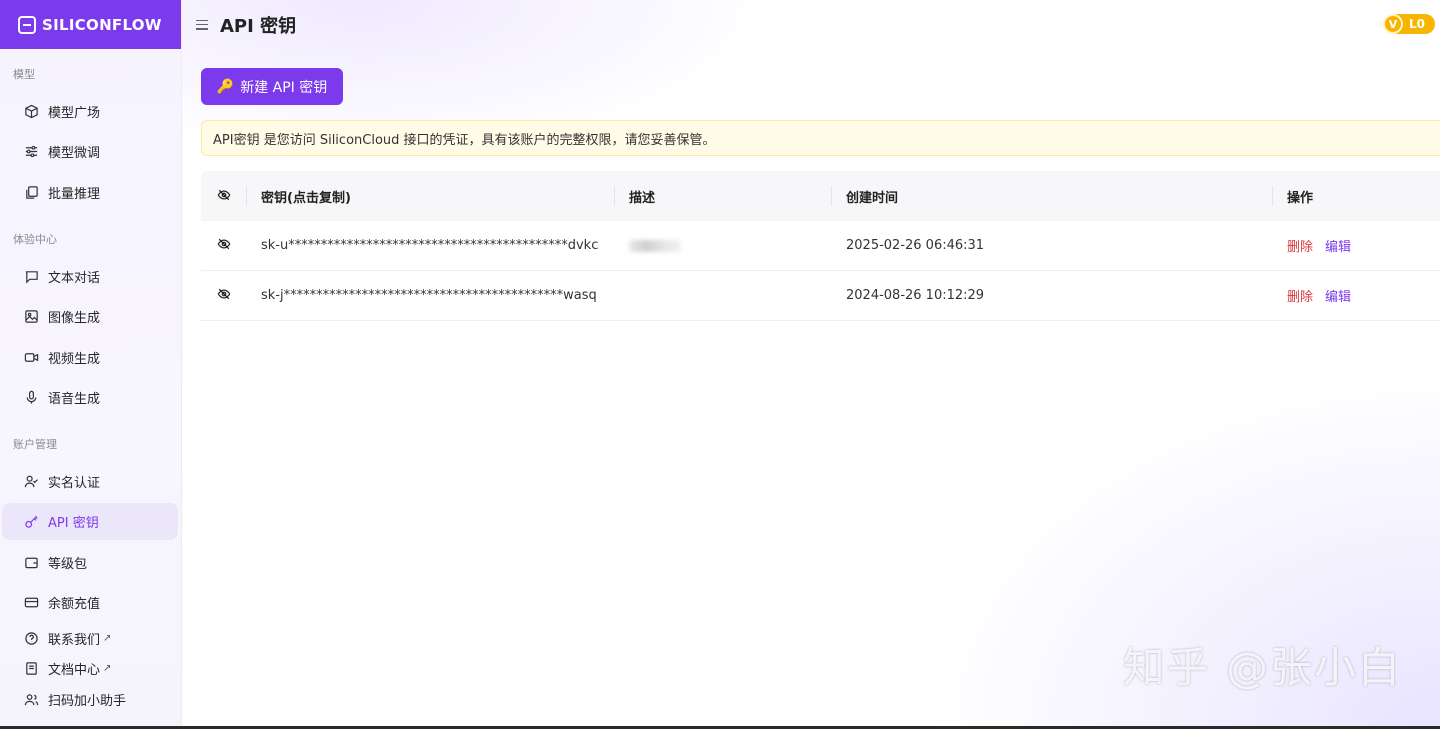  What do you see at coordinates (258, 26) in the screenshot?
I see `page-title: API 密钥` at bounding box center [258, 26].